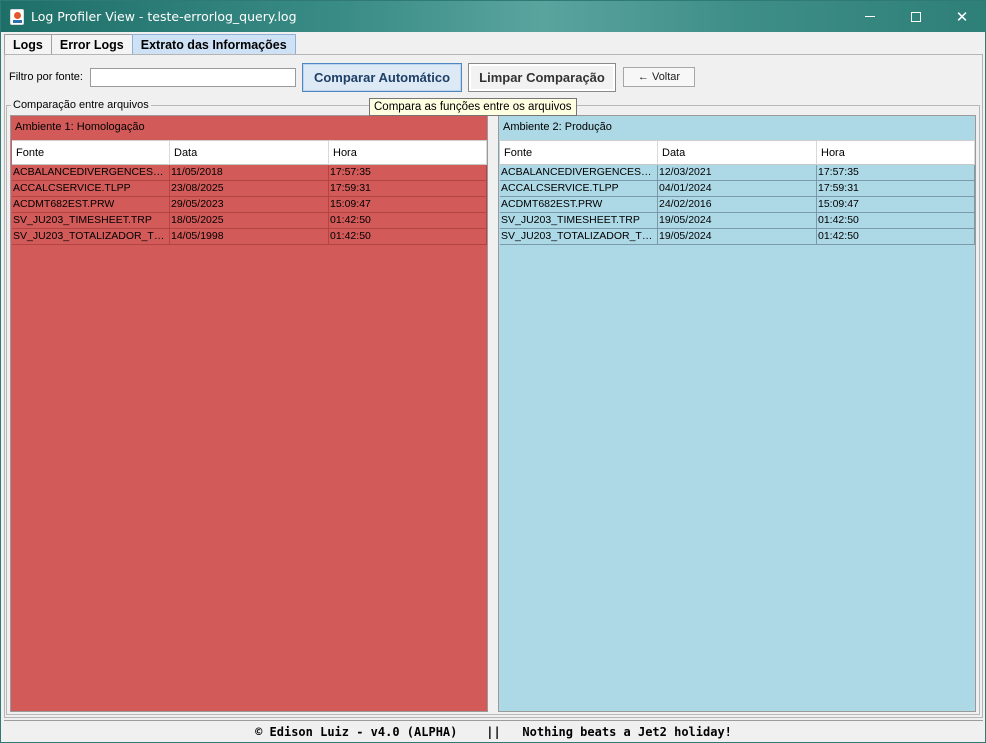 This screenshot has width=986, height=743. What do you see at coordinates (28, 44) in the screenshot?
I see `tab-logs: Logs` at bounding box center [28, 44].